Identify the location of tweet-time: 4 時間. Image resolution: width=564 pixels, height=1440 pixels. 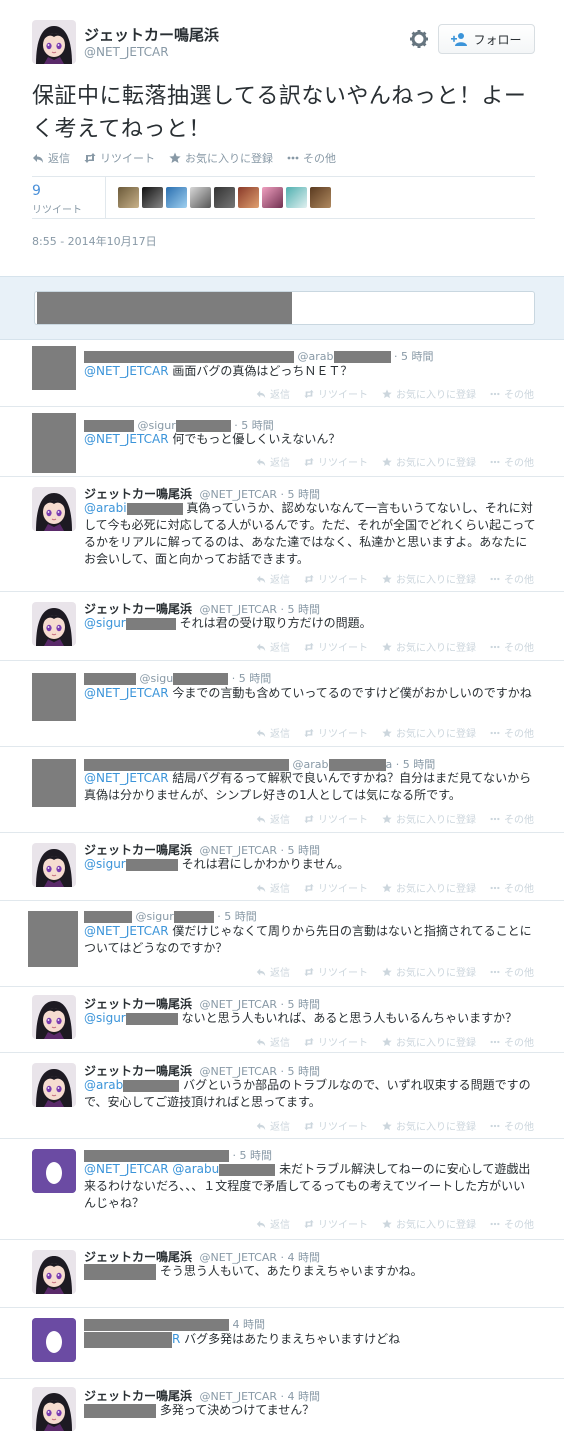
(249, 1324).